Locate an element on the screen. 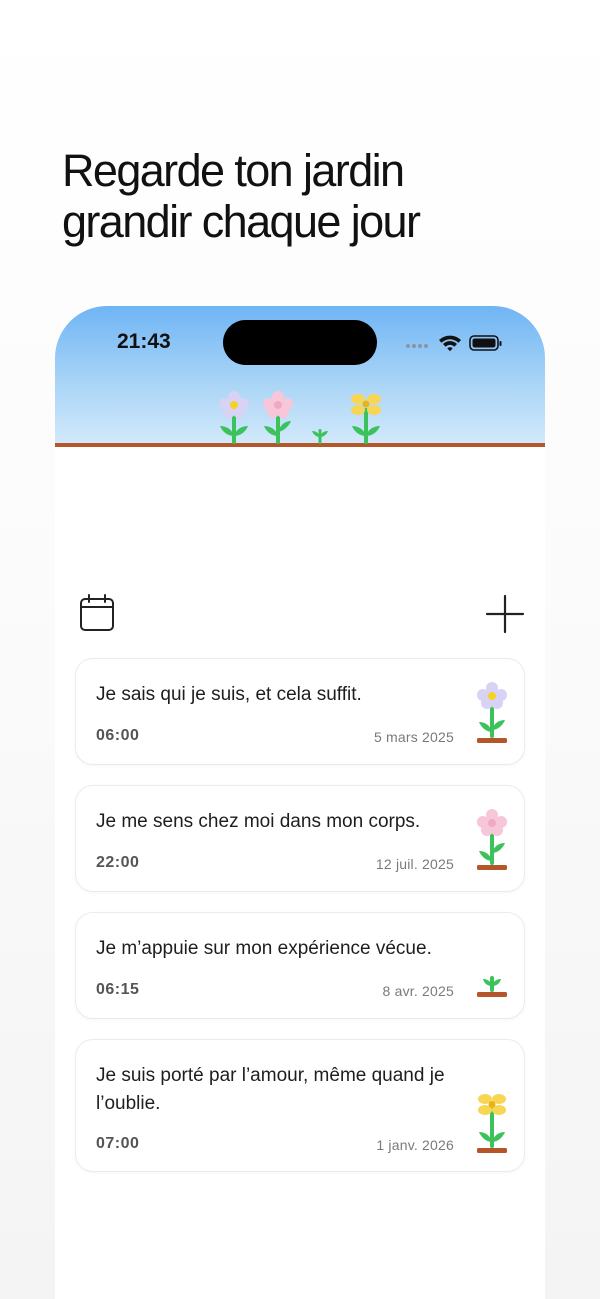 This screenshot has height=1299, width=600. dynamic-island is located at coordinates (300, 342).